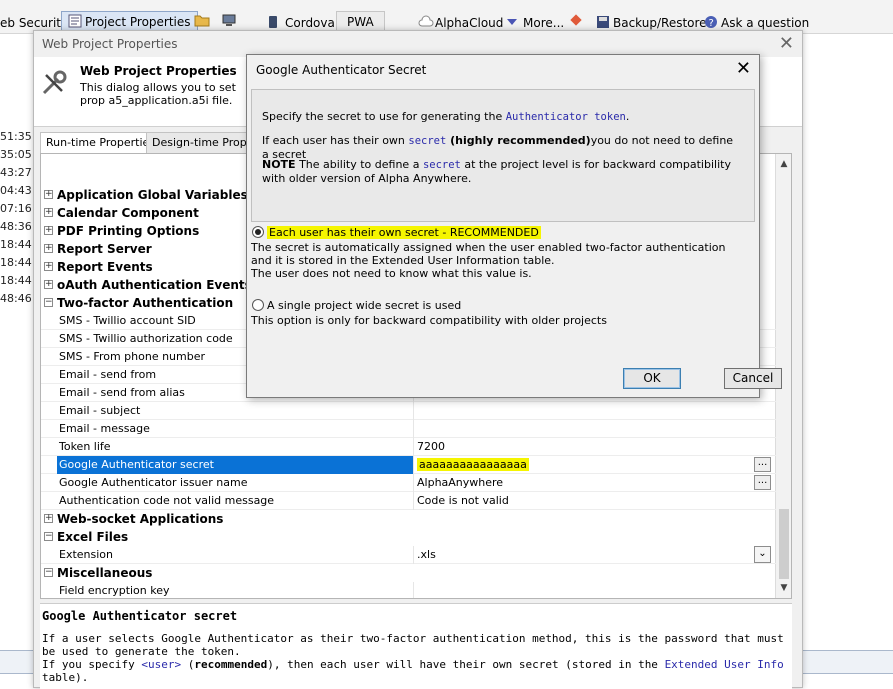  I want to click on property-value: .xls, so click(588, 555).